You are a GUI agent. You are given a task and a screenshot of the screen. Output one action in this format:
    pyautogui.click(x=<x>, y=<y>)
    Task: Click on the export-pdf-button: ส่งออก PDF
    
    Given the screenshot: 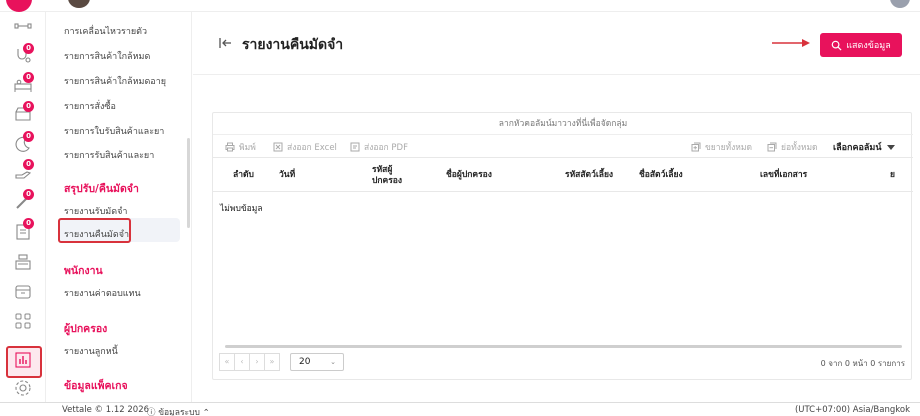 What is the action you would take?
    pyautogui.click(x=379, y=147)
    